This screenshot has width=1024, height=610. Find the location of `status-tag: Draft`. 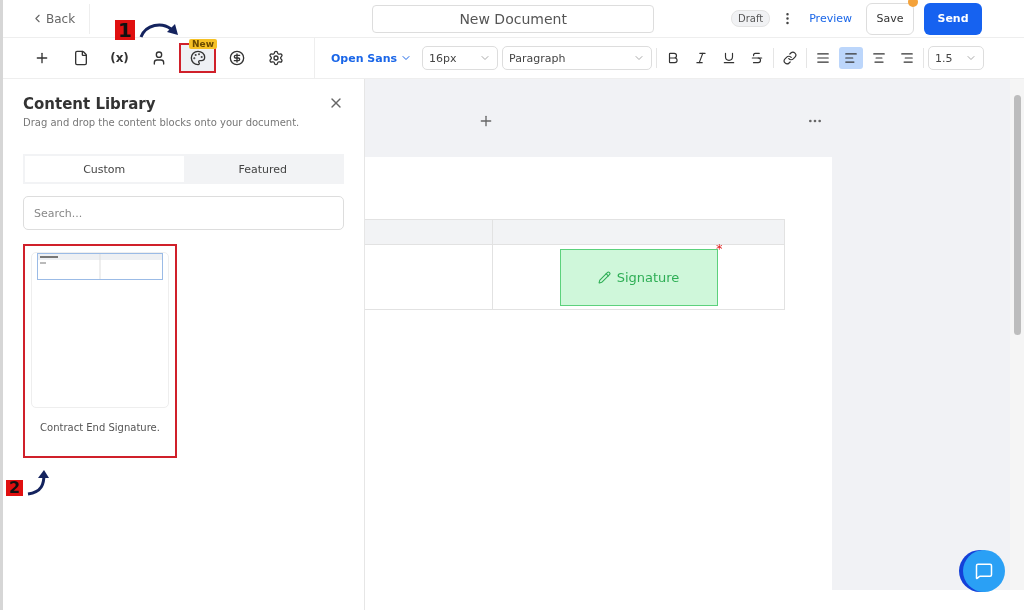

status-tag: Draft is located at coordinates (750, 18).